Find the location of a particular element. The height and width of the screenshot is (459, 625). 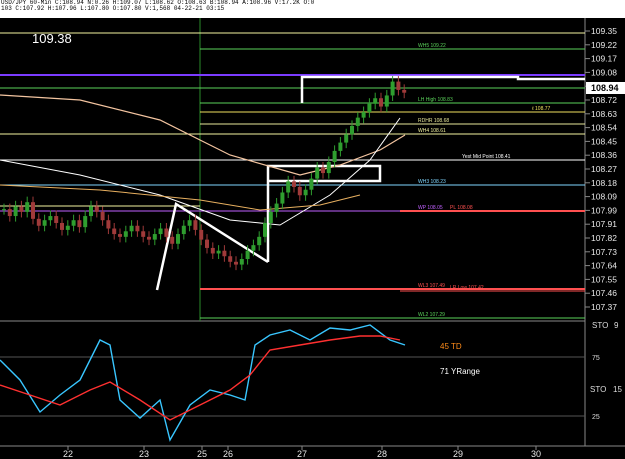

level-label: Yest Mid Point 108.41 is located at coordinates (486, 157).